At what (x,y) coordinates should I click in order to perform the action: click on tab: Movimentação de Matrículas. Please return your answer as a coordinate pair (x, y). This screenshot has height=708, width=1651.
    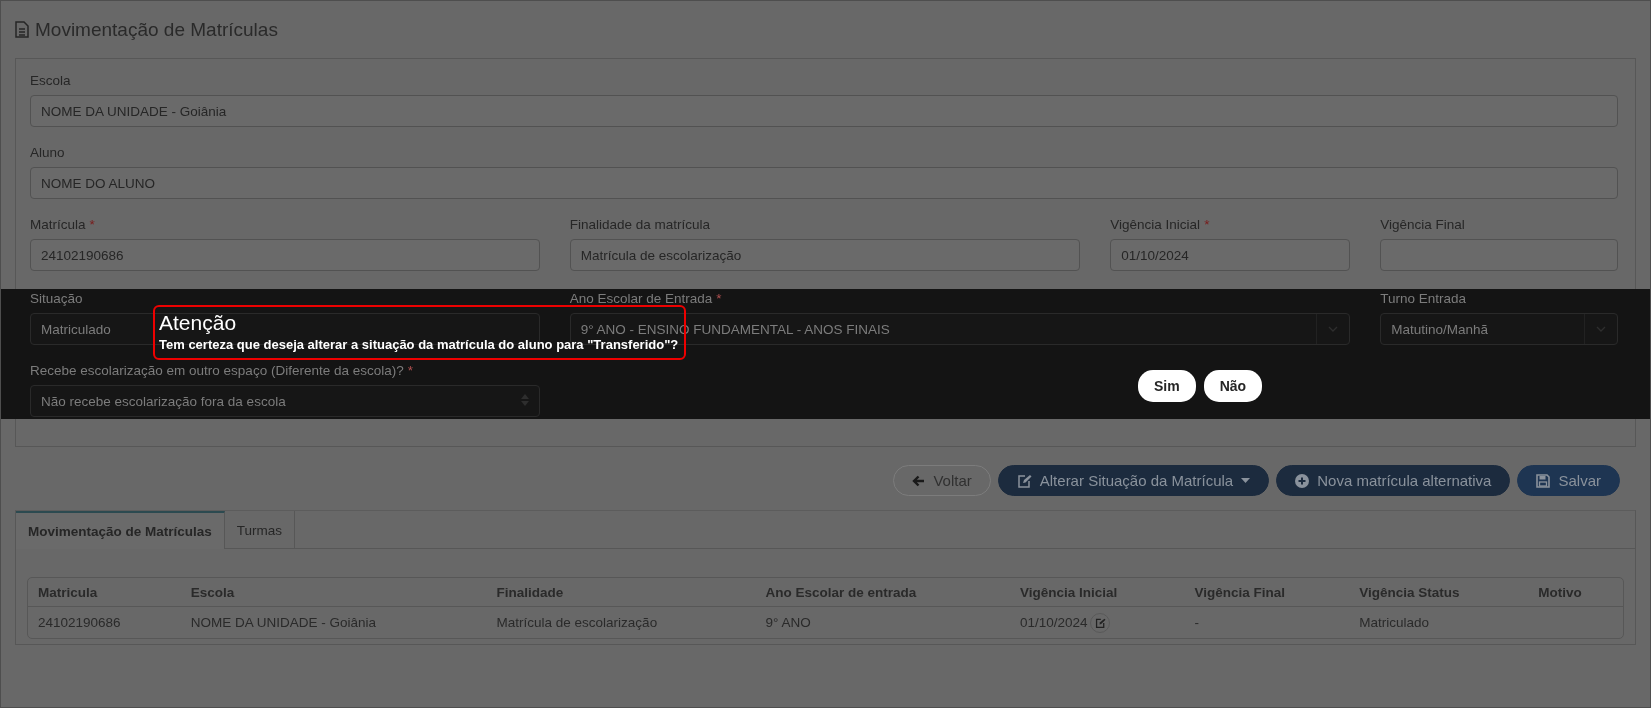
    Looking at the image, I should click on (120, 530).